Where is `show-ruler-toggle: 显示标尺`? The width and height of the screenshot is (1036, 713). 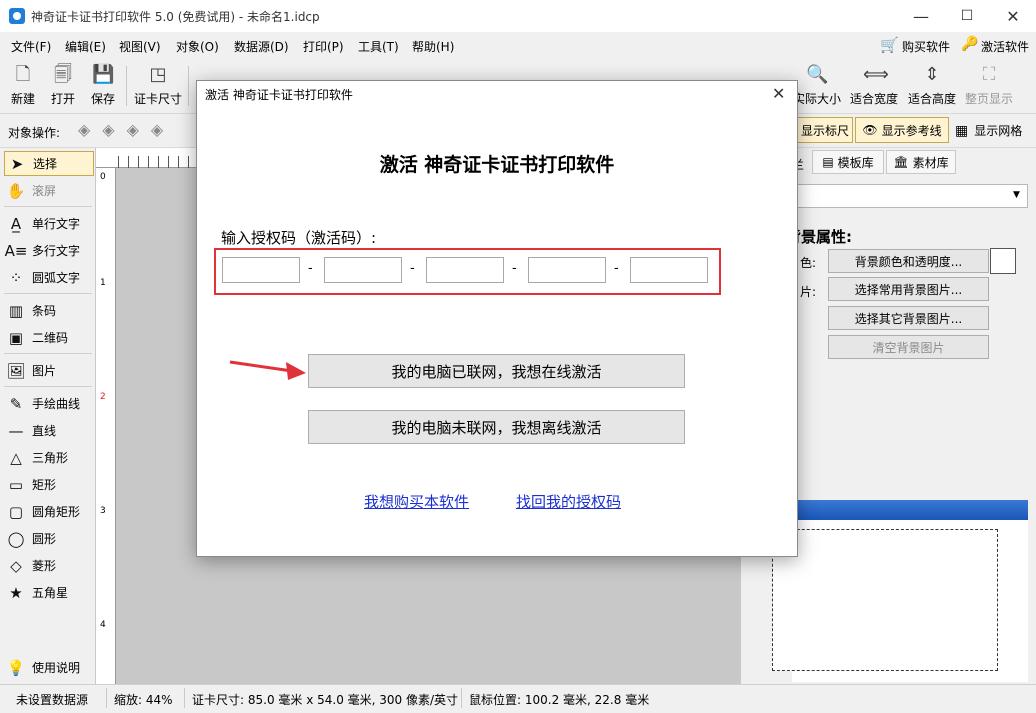 show-ruler-toggle: 显示标尺 is located at coordinates (825, 130).